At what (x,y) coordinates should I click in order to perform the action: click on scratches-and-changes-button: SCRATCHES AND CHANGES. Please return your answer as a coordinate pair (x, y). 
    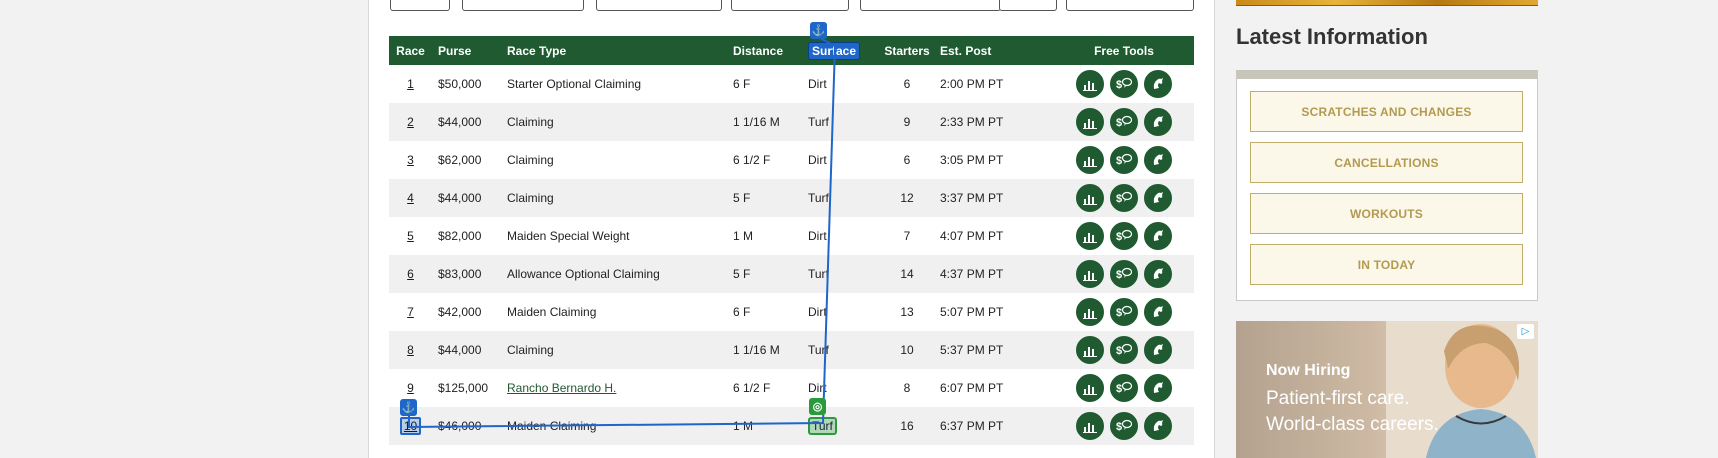
    Looking at the image, I should click on (1386, 111).